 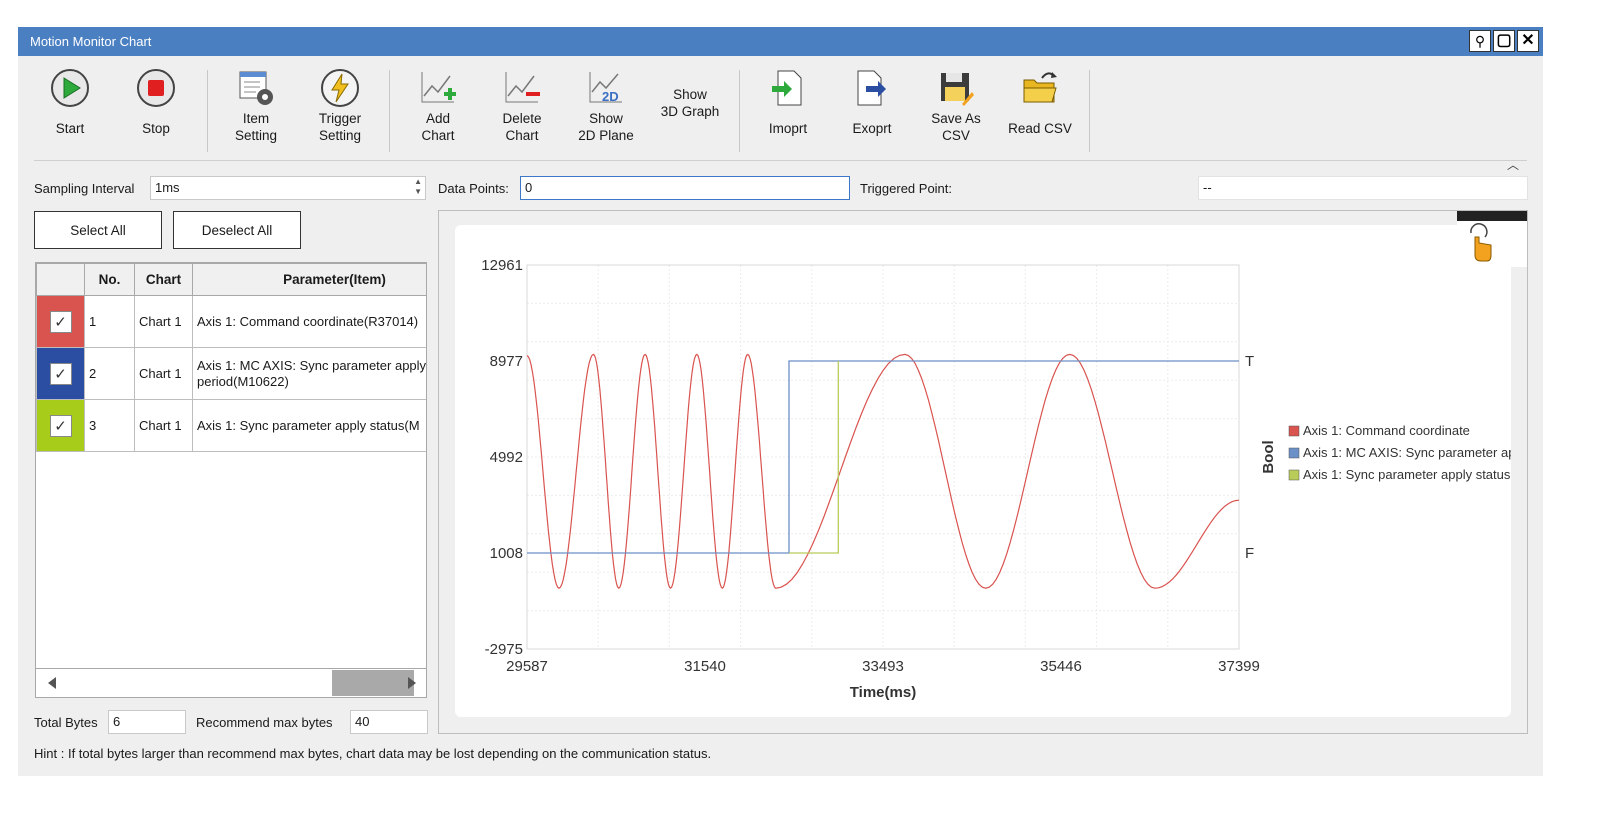 What do you see at coordinates (883, 666) in the screenshot?
I see `x-tick-label: 33493` at bounding box center [883, 666].